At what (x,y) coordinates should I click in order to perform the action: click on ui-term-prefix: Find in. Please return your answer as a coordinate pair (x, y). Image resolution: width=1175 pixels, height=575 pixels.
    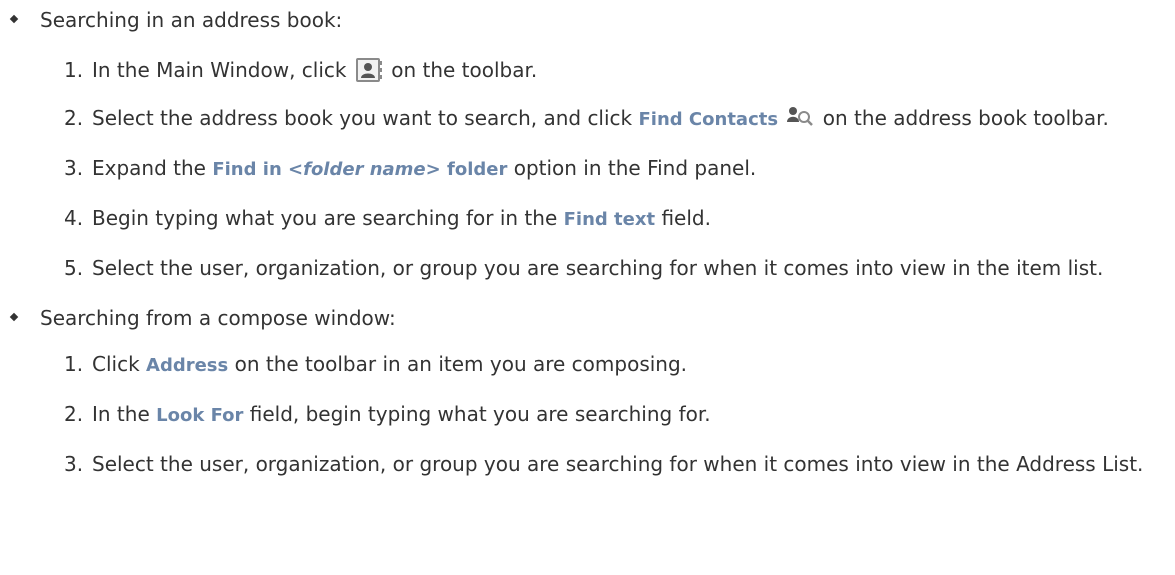
    Looking at the image, I should click on (250, 169).